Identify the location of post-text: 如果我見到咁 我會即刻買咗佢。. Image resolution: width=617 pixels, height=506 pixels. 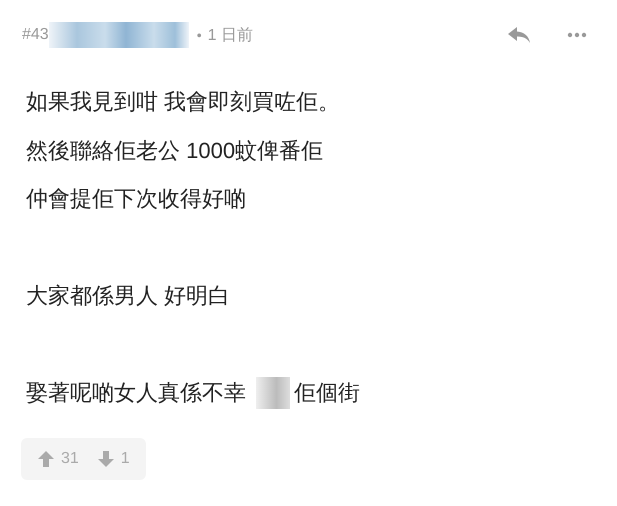
(183, 102).